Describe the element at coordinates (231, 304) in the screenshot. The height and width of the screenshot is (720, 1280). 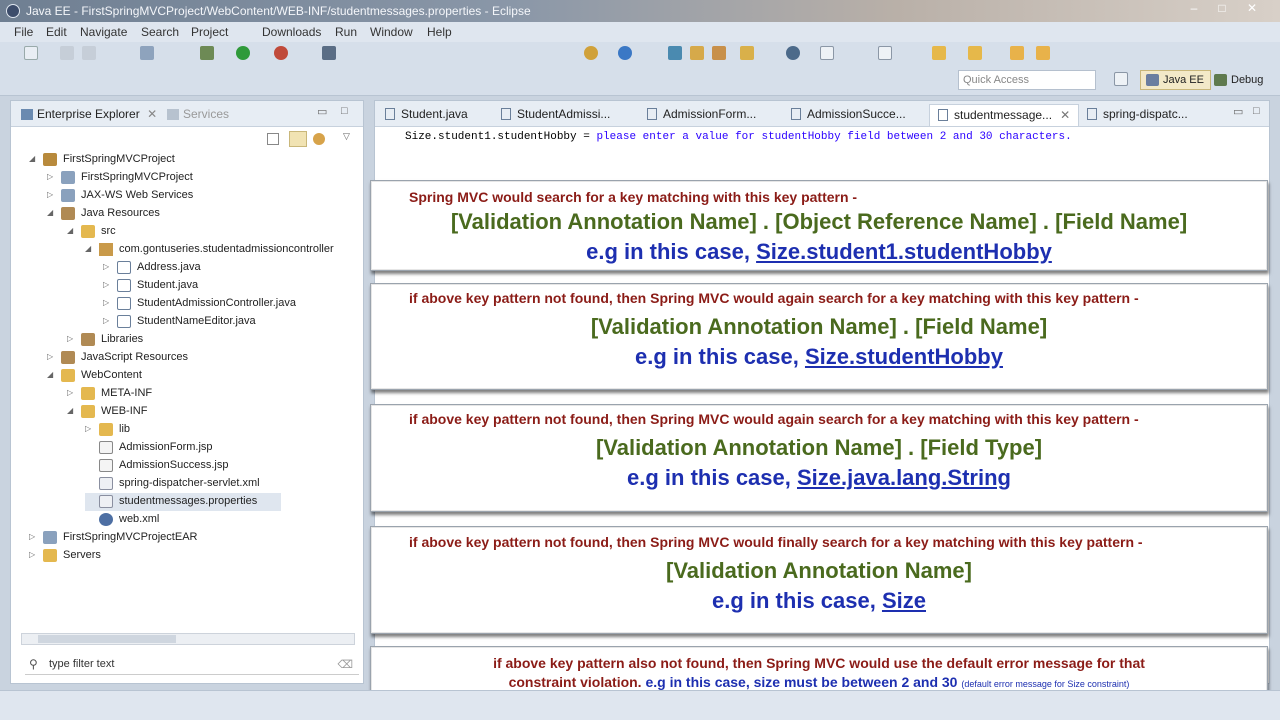
I see `tree-item: ▷ StudentAdmissionController.java` at that location.